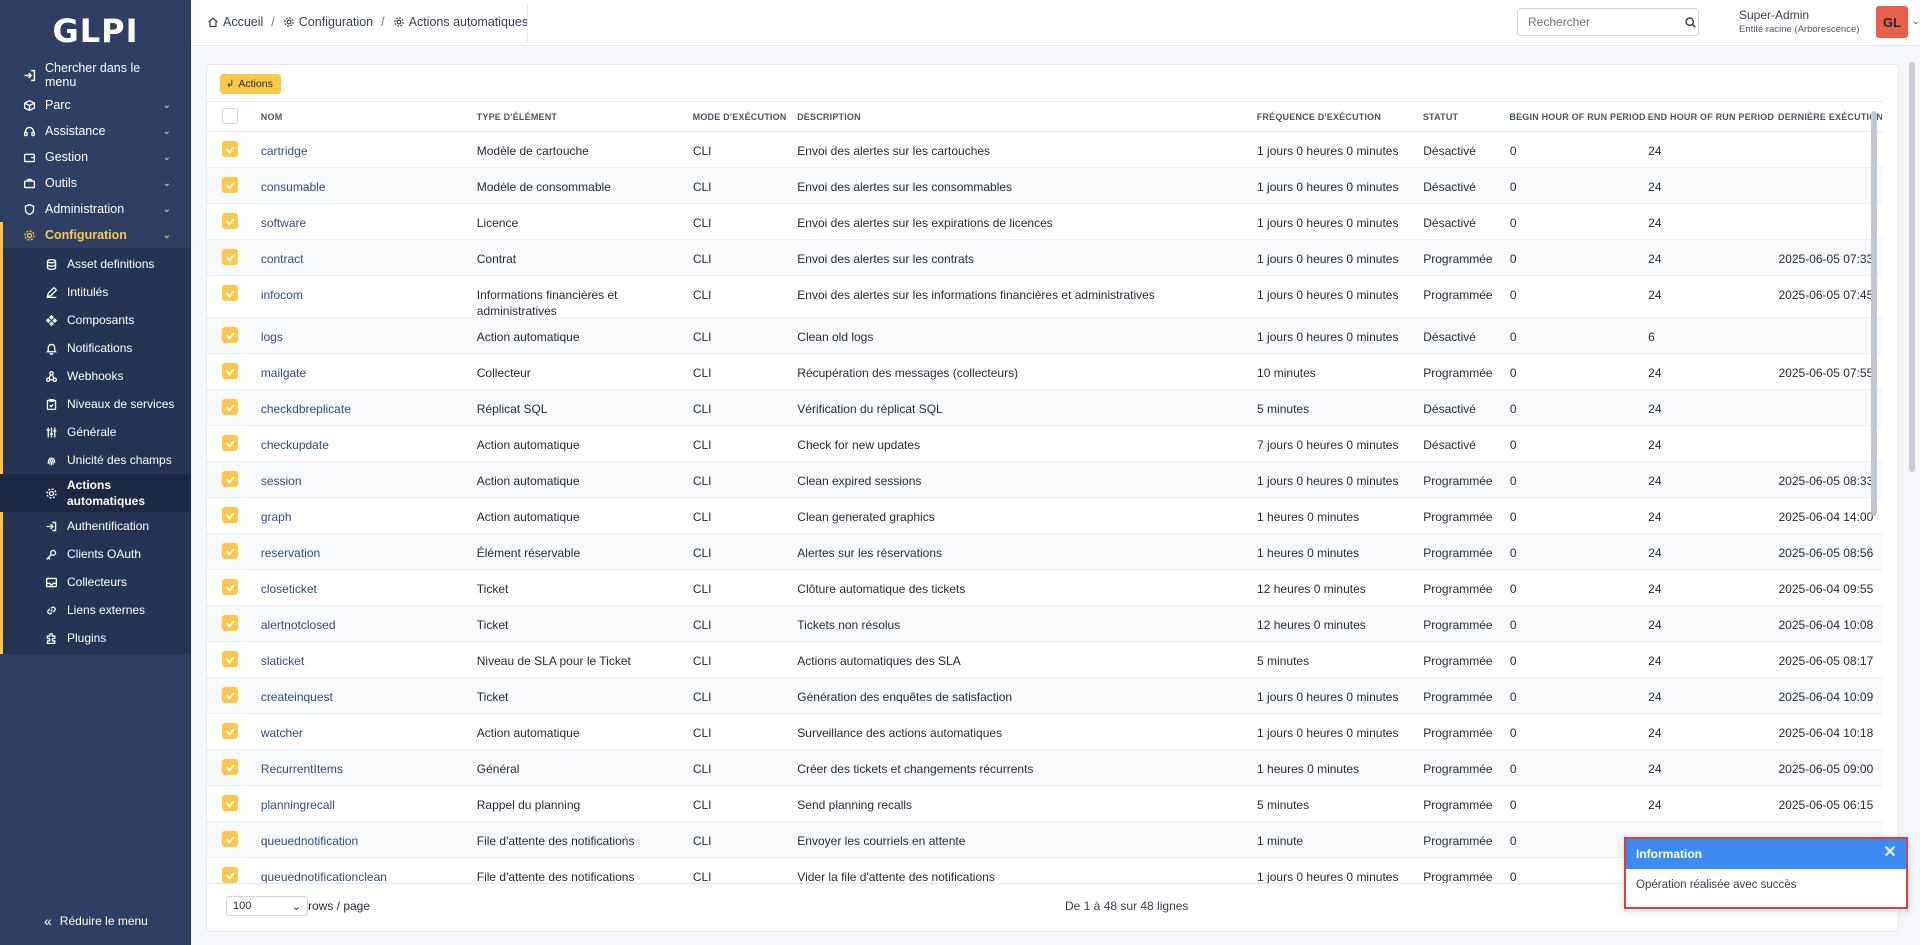 The image size is (1920, 945). What do you see at coordinates (95, 31) in the screenshot?
I see `glpi-logo: GLPI` at bounding box center [95, 31].